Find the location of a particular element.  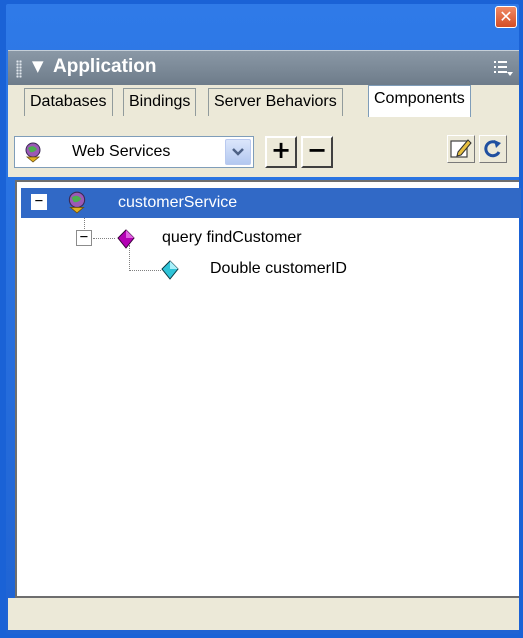

add-component-button: + is located at coordinates (281, 152).